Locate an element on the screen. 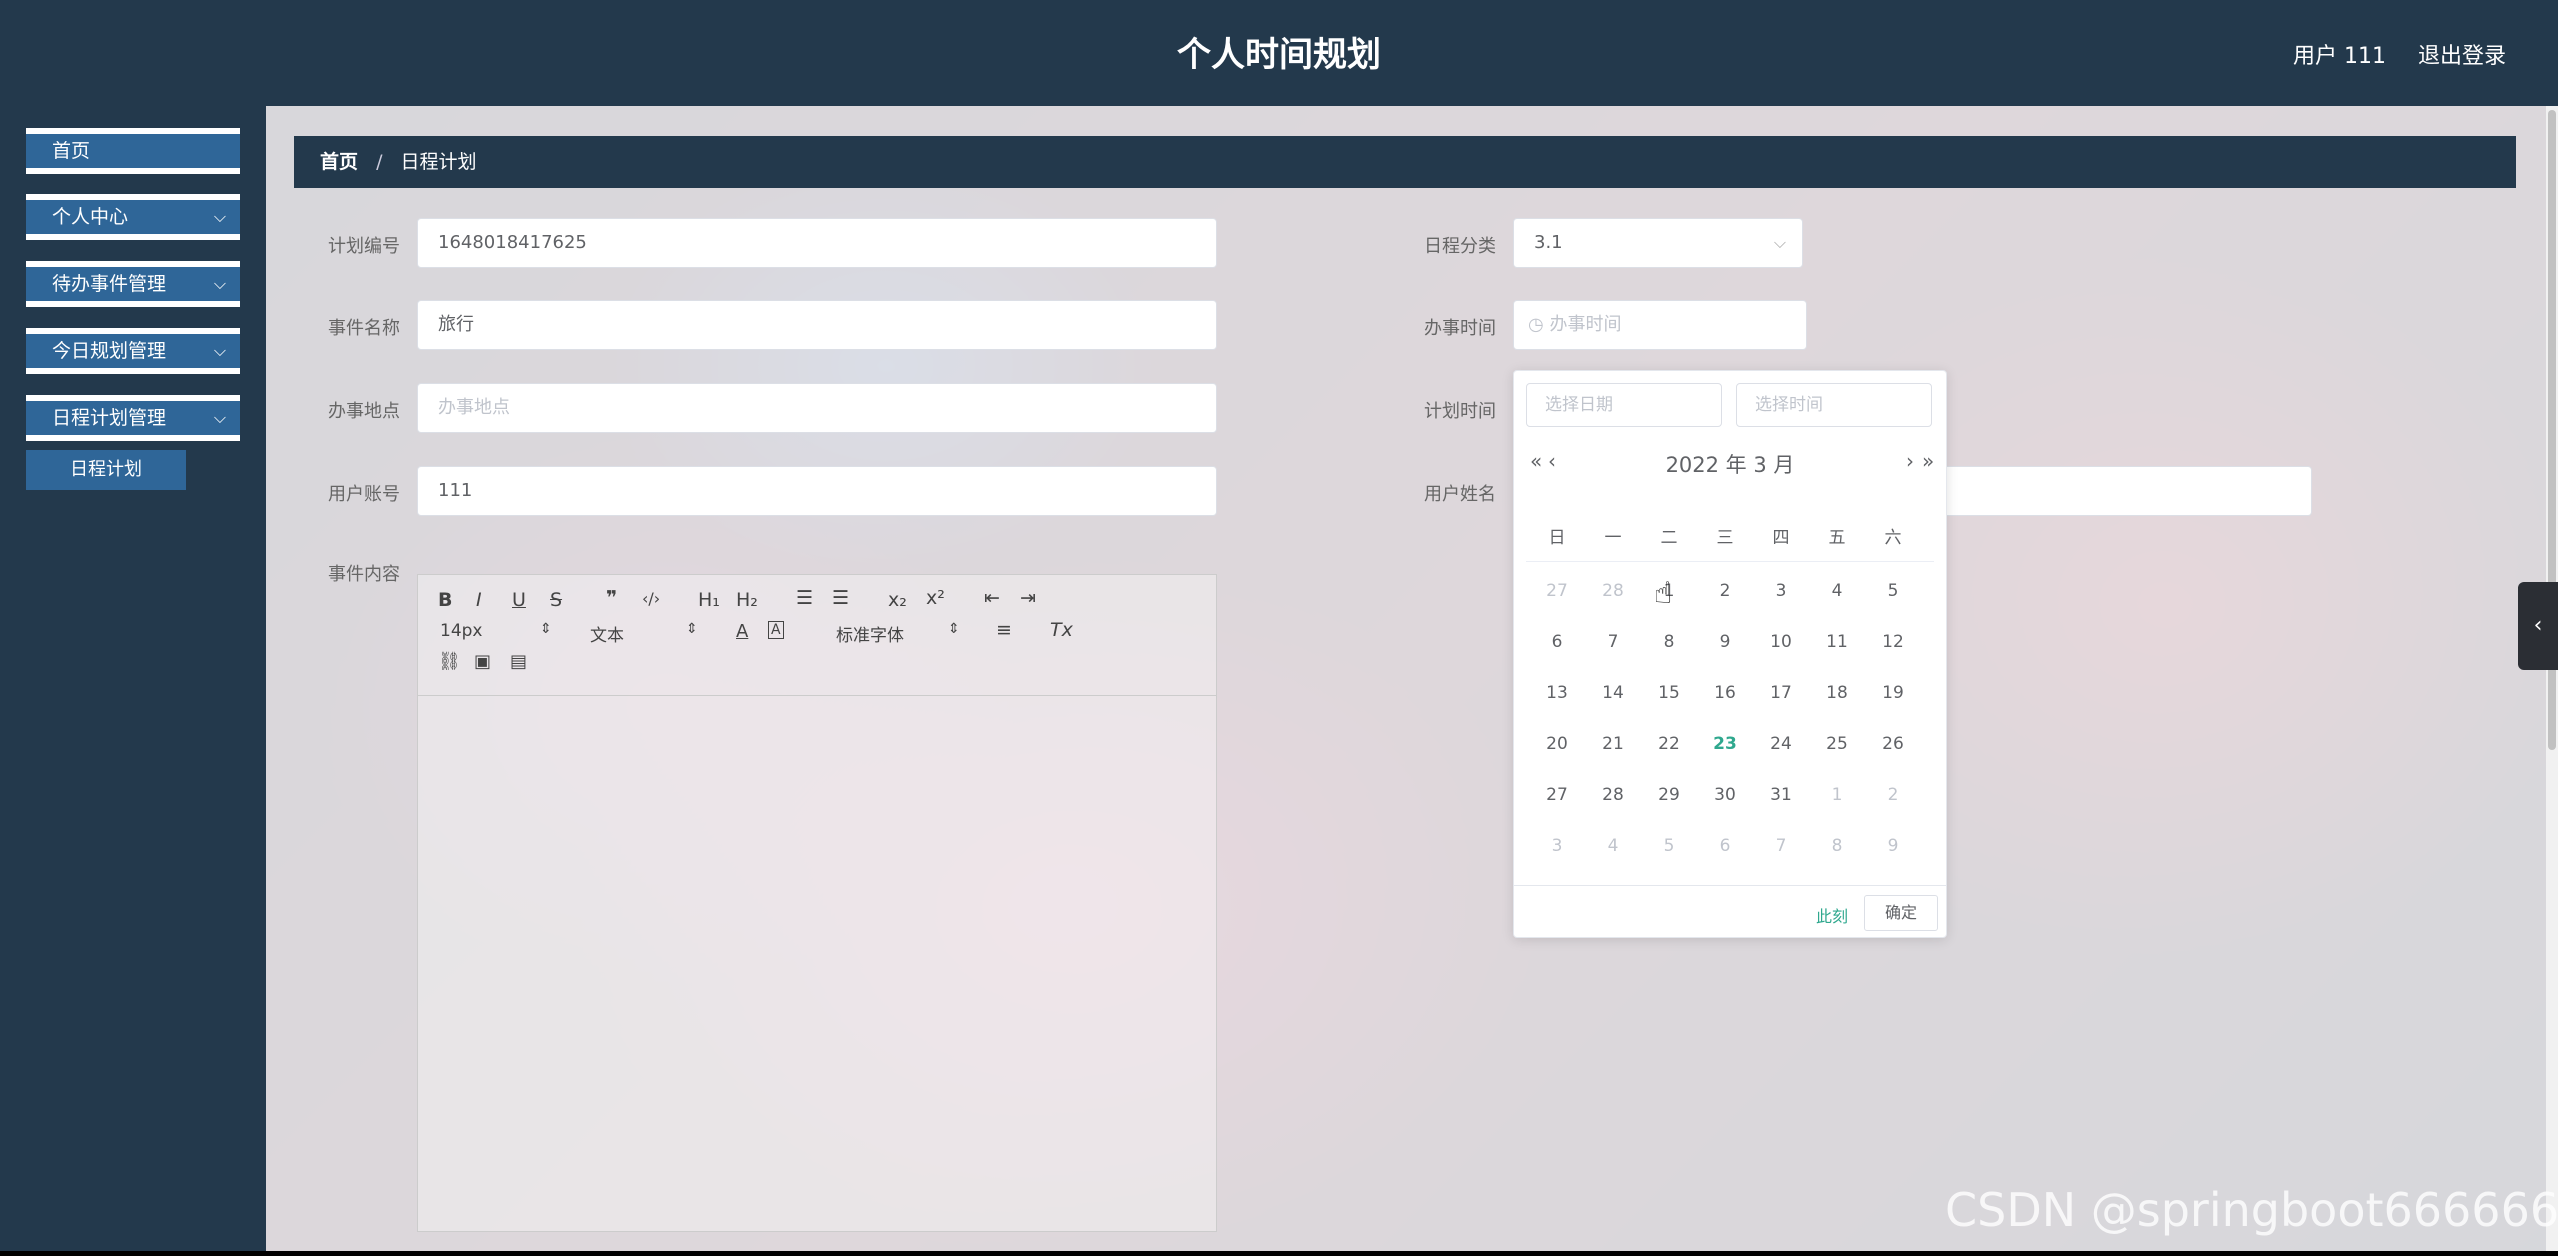 Image resolution: width=2558 pixels, height=1256 pixels. sidebar-item-schedule-management: 日程计划管理 ⌵ is located at coordinates (133, 418).